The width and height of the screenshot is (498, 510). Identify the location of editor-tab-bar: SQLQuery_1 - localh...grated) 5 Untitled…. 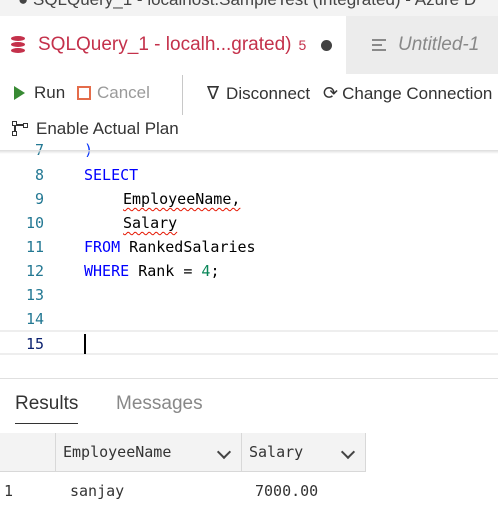
(249, 45).